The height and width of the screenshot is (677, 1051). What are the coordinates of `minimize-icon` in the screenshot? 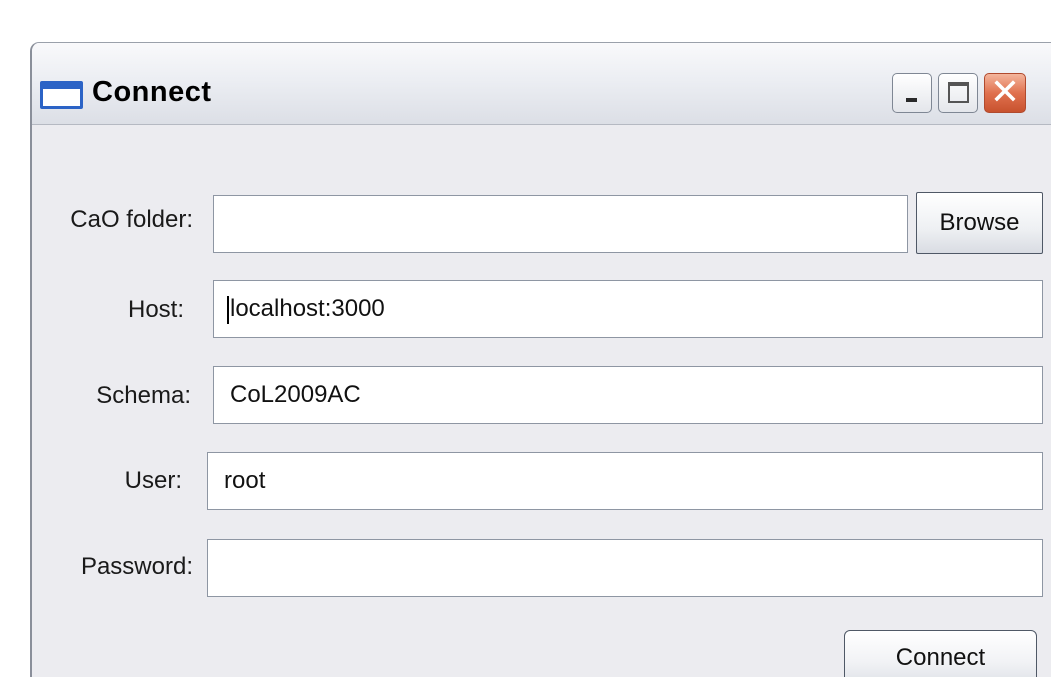 It's located at (911, 100).